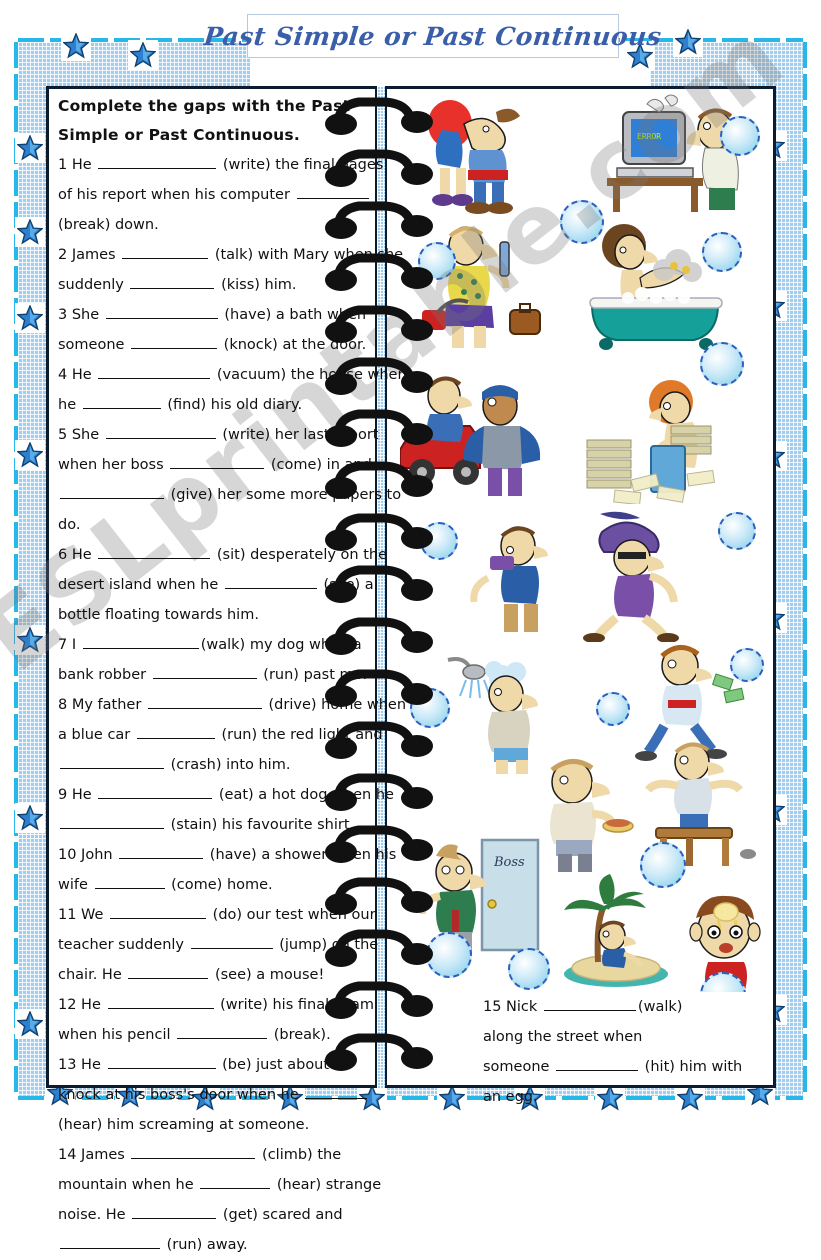 This screenshot has height=1260, width=821. I want to click on sentence-text: (get) scared and, so click(280, 1215).